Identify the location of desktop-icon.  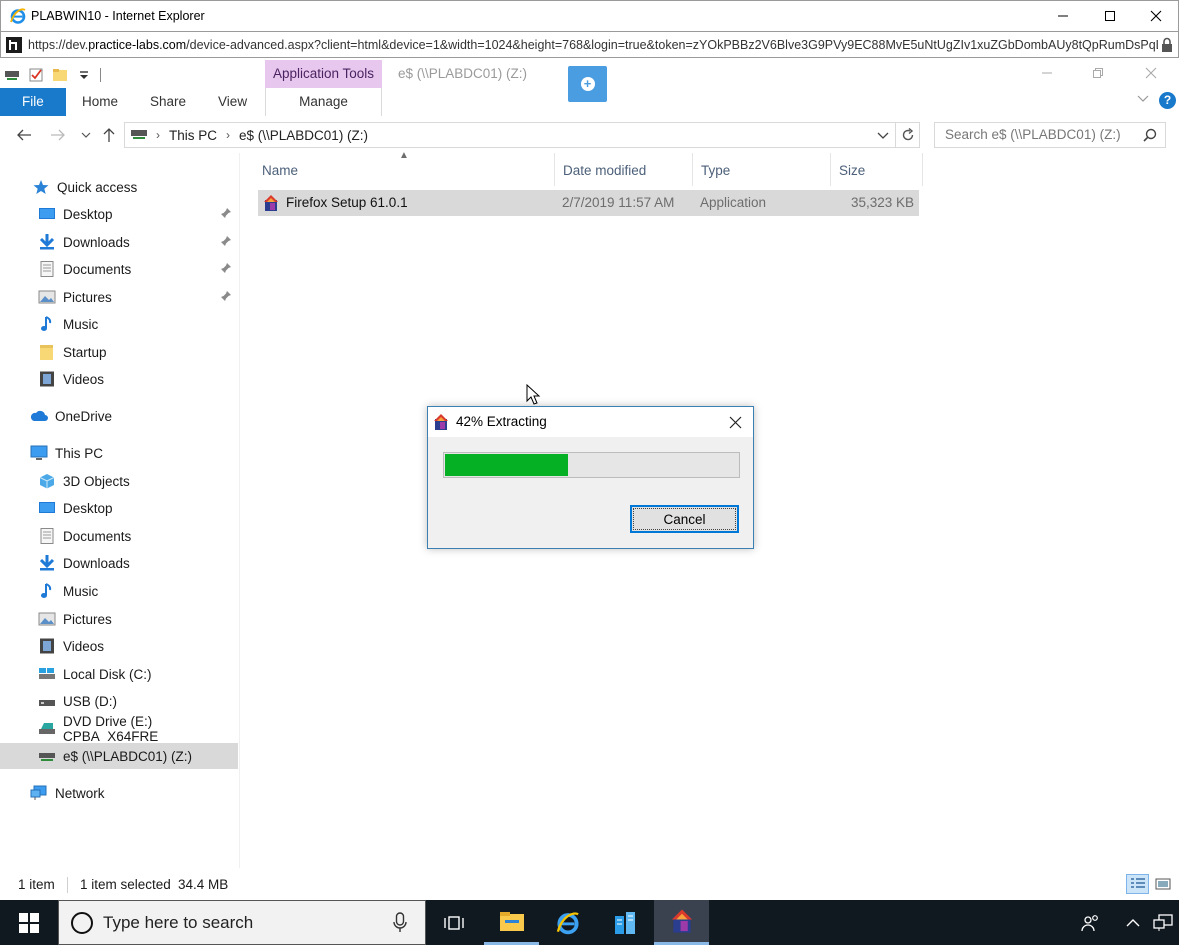
(47, 213).